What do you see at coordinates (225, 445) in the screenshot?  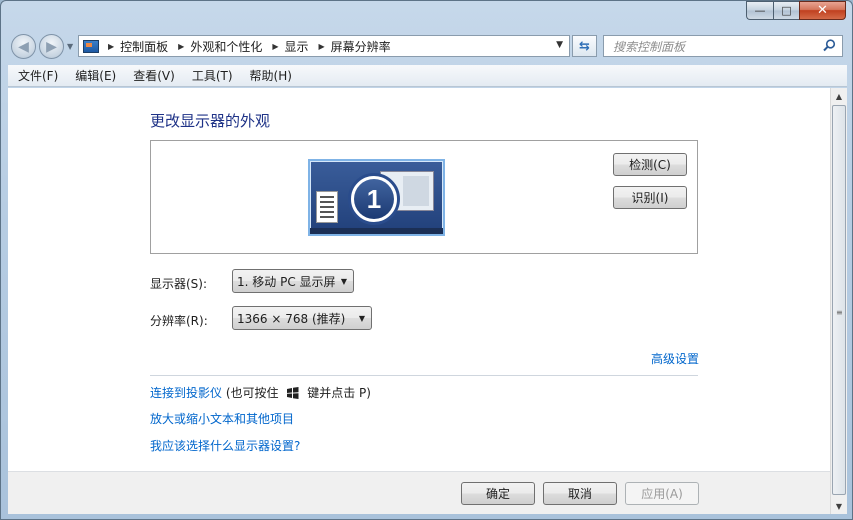 I see `which-settings-link: 我应该选择什么显示器设置?` at bounding box center [225, 445].